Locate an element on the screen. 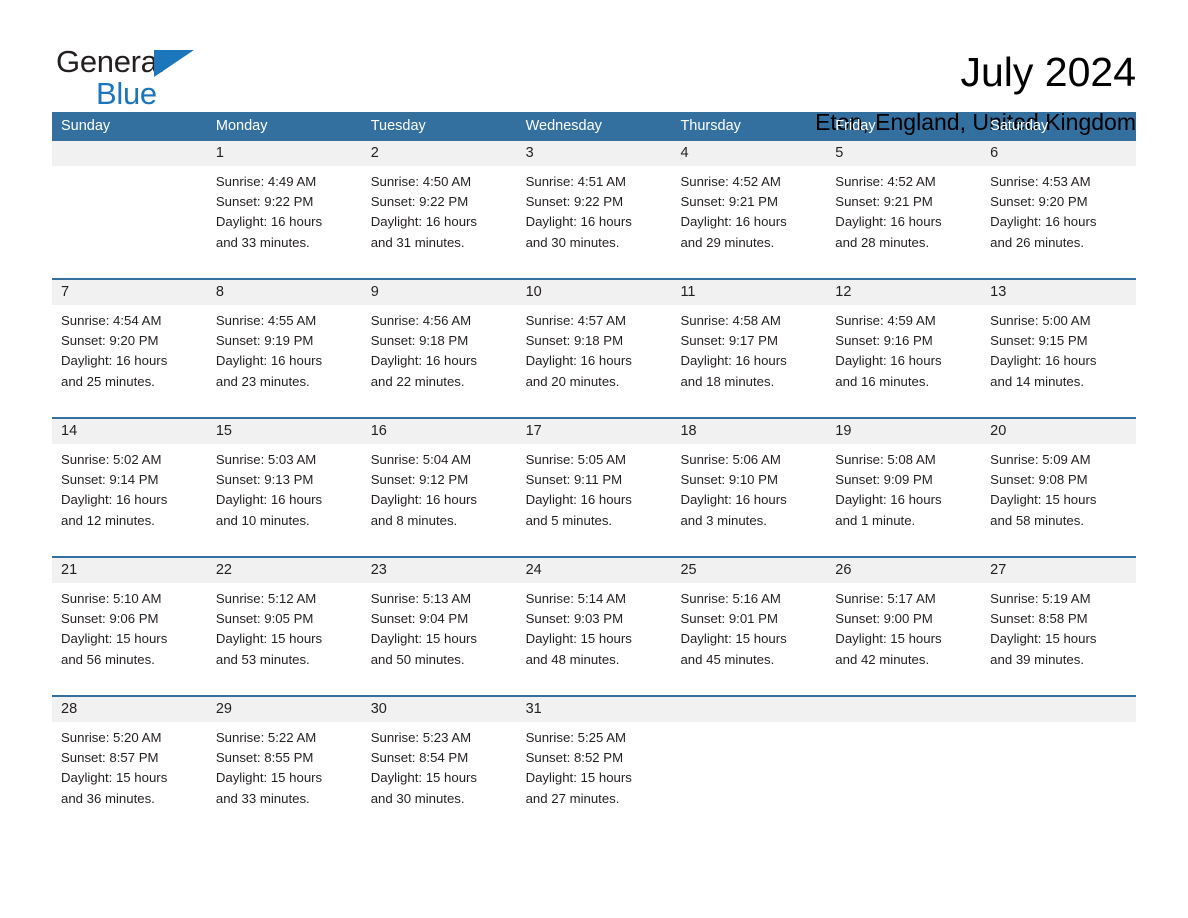  day-detail-line: and 36 minutes. is located at coordinates (108, 798).